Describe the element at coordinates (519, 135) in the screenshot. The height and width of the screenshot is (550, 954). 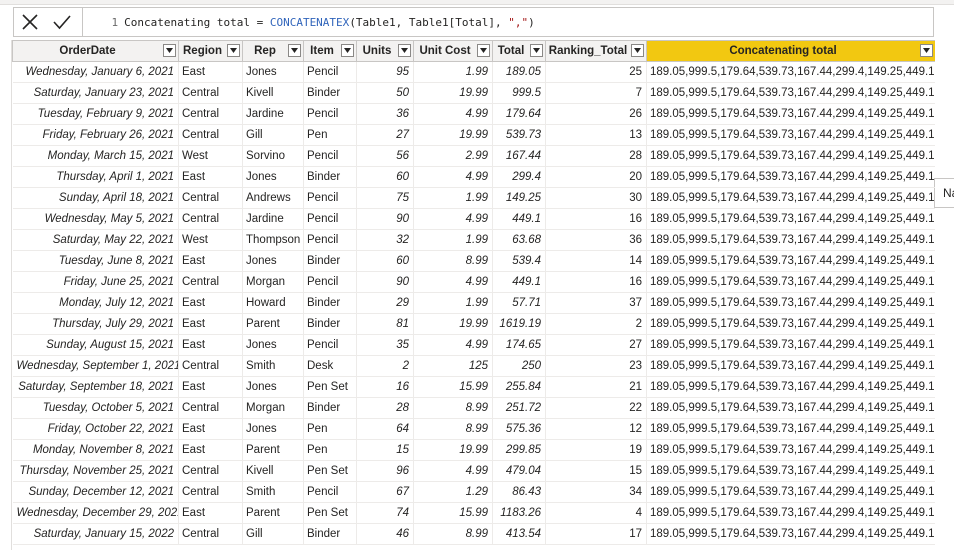
I see `cell-total: 539.73` at that location.